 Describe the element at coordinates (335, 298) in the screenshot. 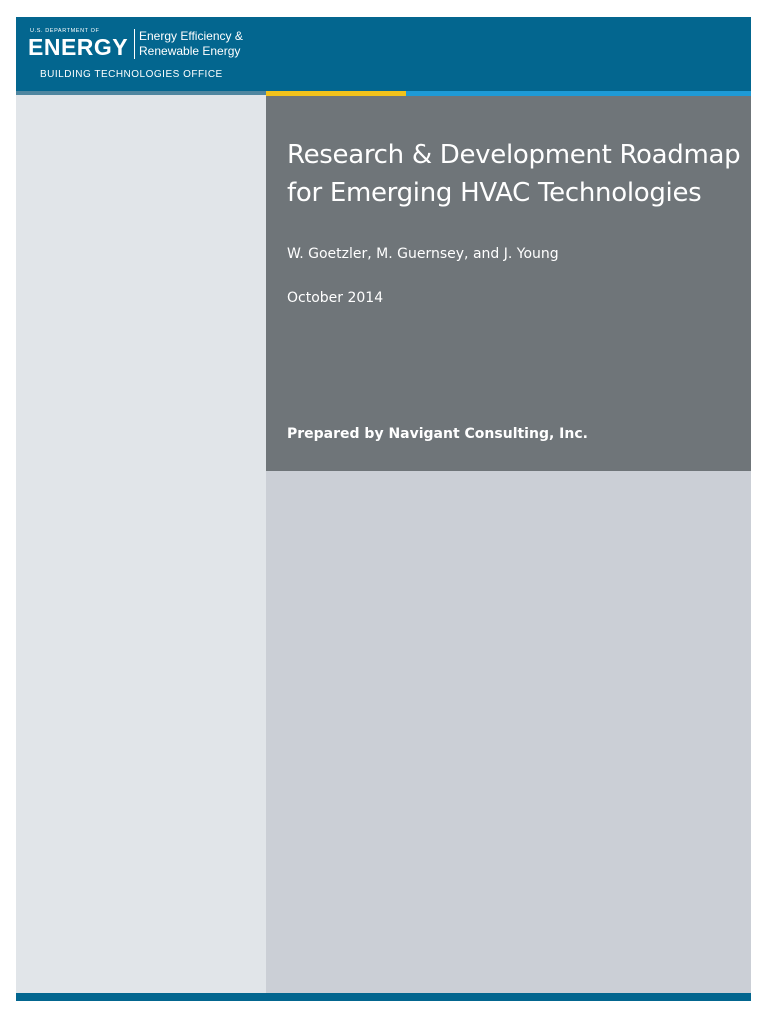

I see `report-date: October 2014` at that location.